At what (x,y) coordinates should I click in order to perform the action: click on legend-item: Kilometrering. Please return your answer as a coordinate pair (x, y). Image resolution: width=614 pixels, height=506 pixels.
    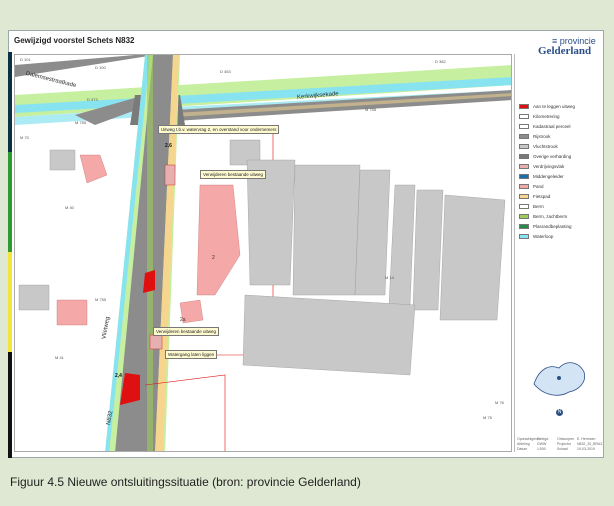
    Looking at the image, I should click on (539, 116).